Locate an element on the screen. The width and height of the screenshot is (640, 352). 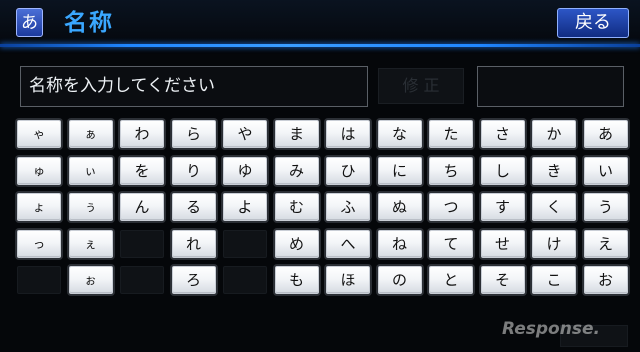
kana-key: こ is located at coordinates (554, 280).